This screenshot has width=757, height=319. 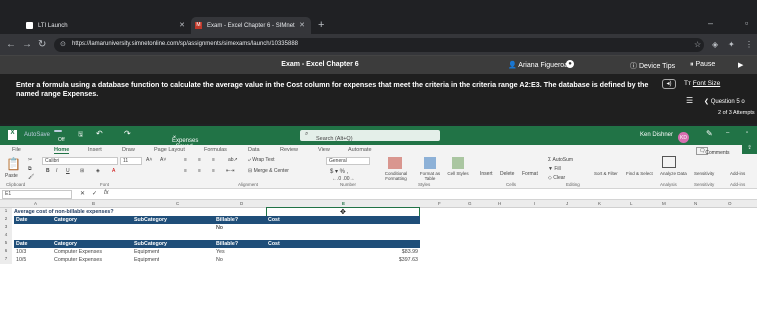 I want to click on bold-icon: B, so click(x=48, y=171).